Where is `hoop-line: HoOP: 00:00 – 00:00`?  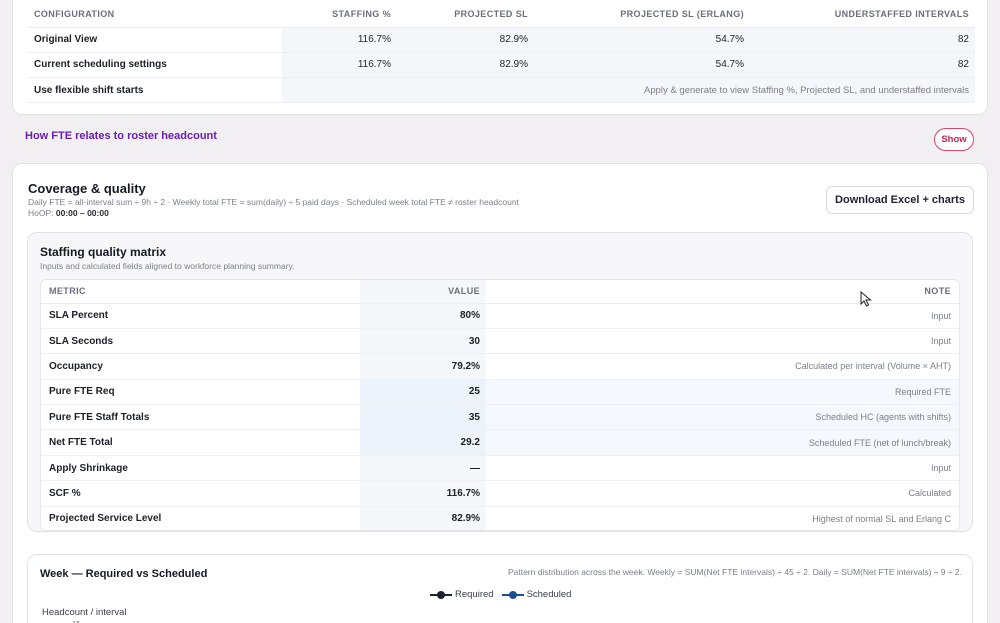 hoop-line: HoOP: 00:00 – 00:00 is located at coordinates (68, 213).